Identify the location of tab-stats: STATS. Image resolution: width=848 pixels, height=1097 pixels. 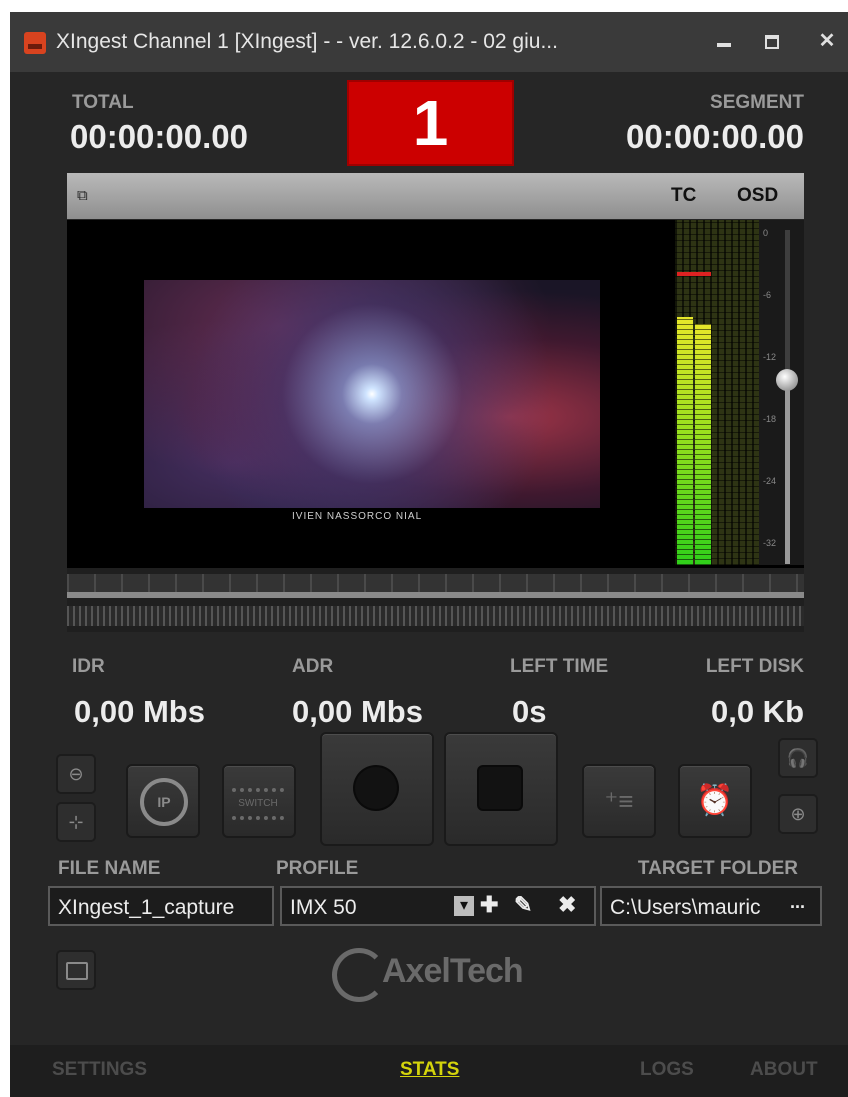
(429, 1070).